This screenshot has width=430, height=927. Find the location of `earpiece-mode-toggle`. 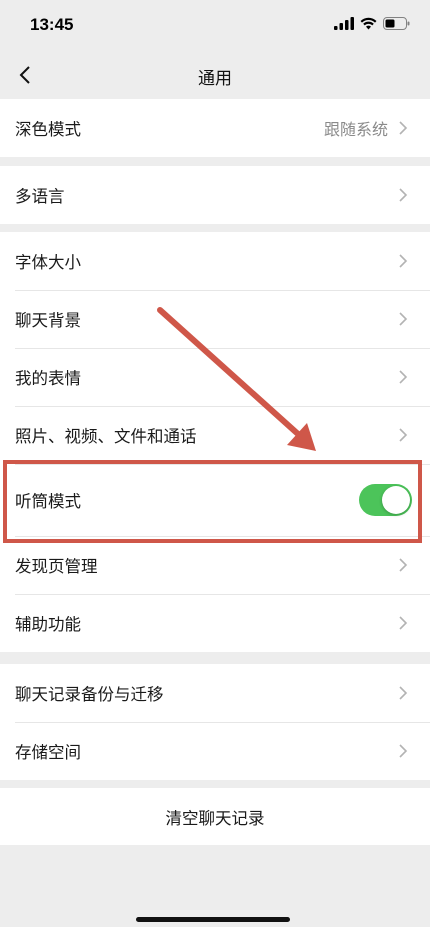

earpiece-mode-toggle is located at coordinates (385, 500).